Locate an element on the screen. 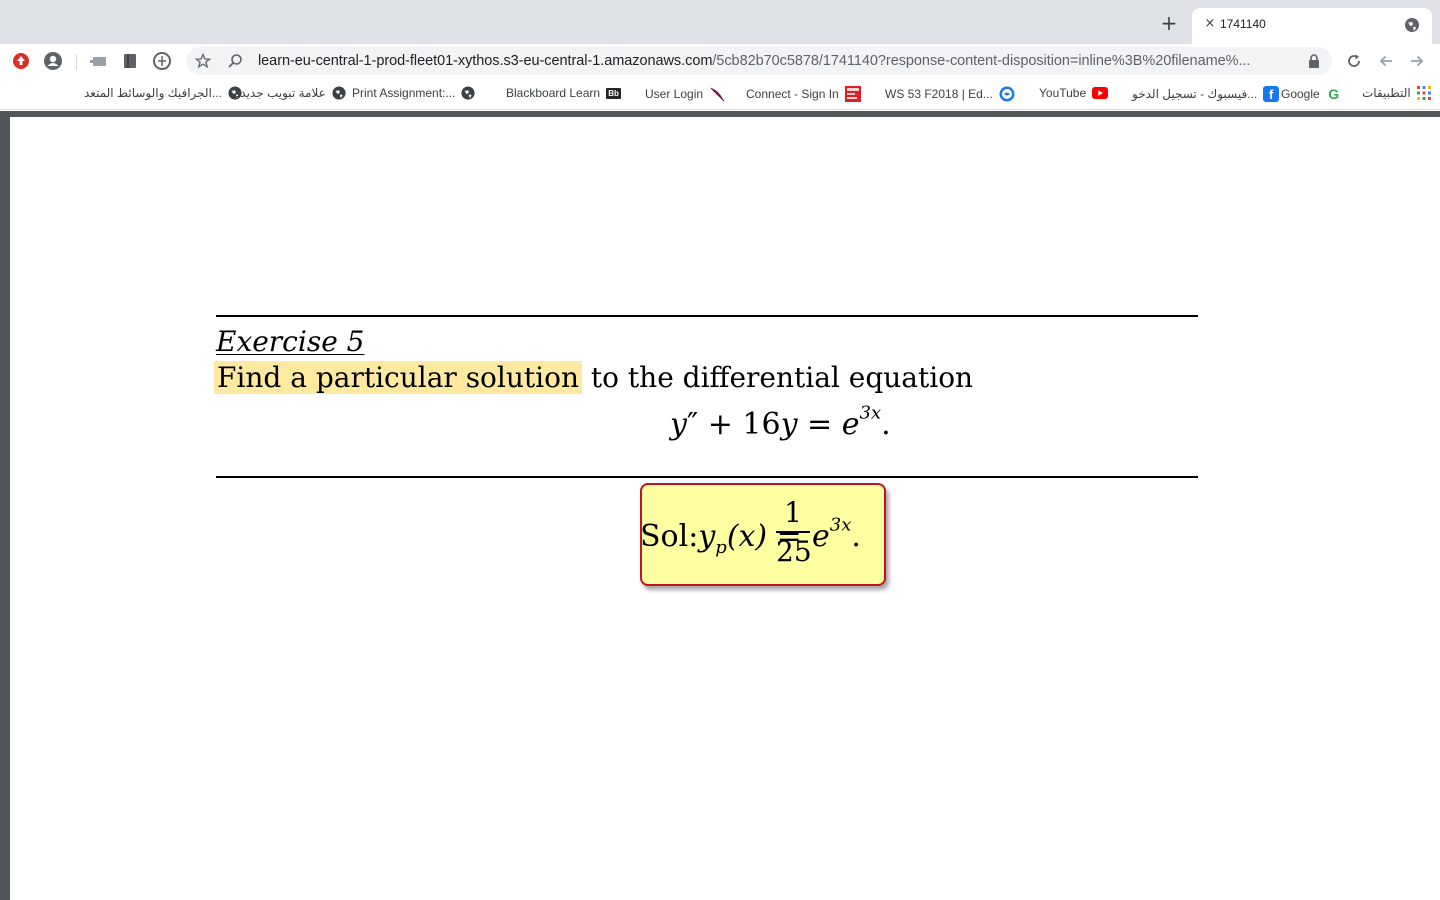 Image resolution: width=1440 pixels, height=900 pixels. bottom-rule is located at coordinates (707, 477).